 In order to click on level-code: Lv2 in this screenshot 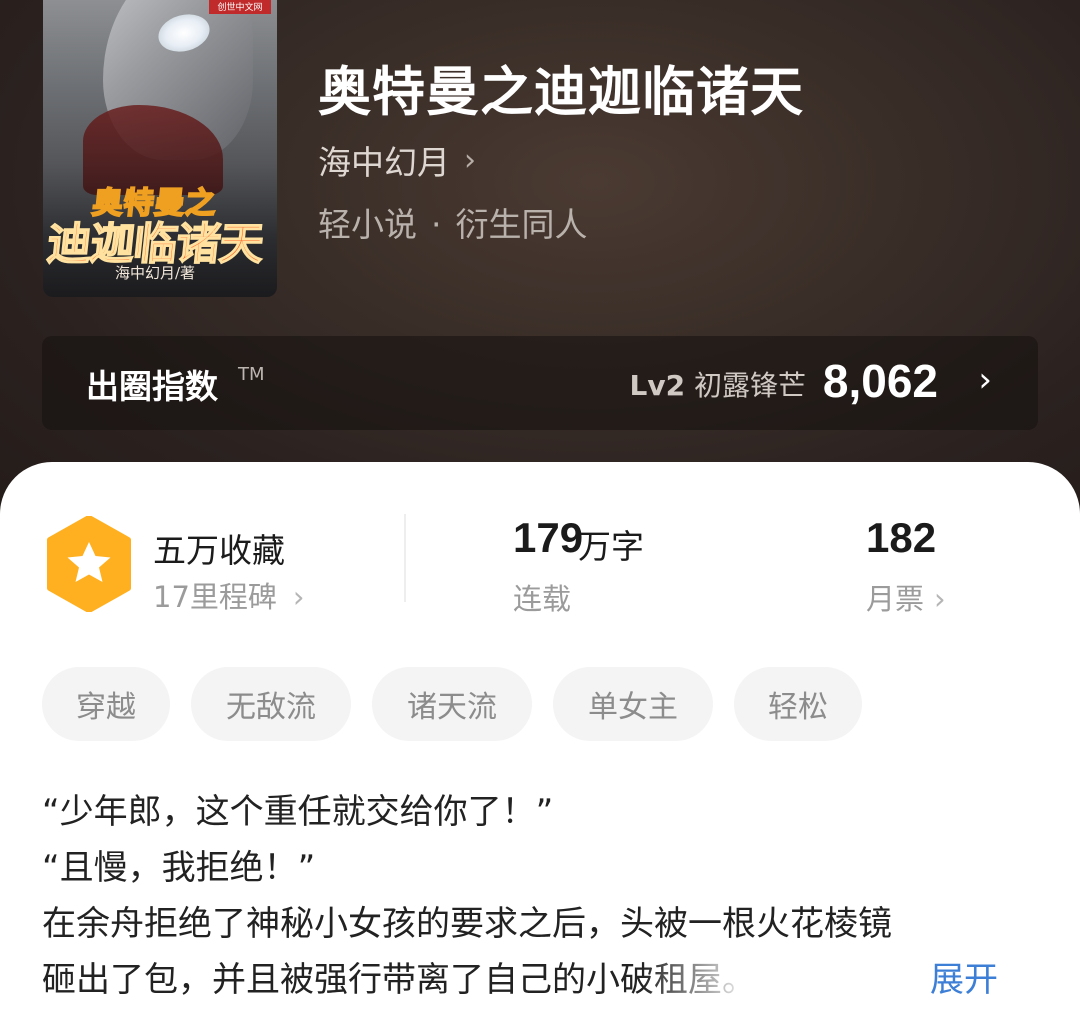, I will do `click(657, 385)`.